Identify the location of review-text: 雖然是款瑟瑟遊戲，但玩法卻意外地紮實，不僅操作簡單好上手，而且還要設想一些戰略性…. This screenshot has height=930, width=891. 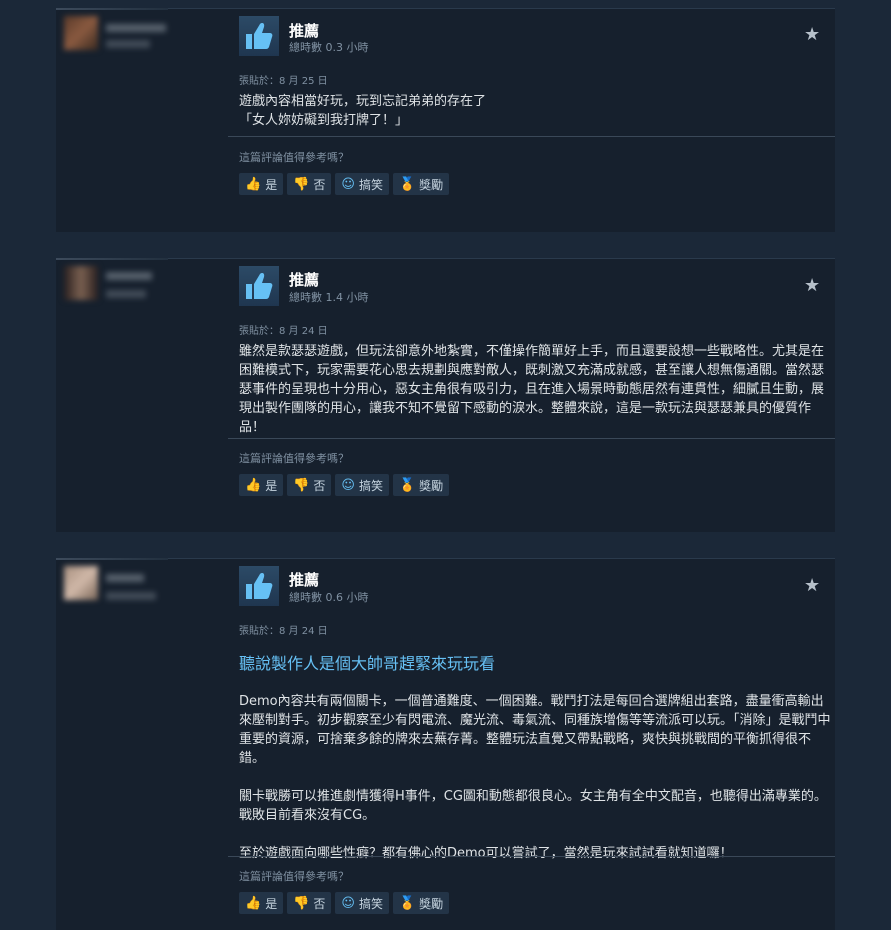
(535, 389).